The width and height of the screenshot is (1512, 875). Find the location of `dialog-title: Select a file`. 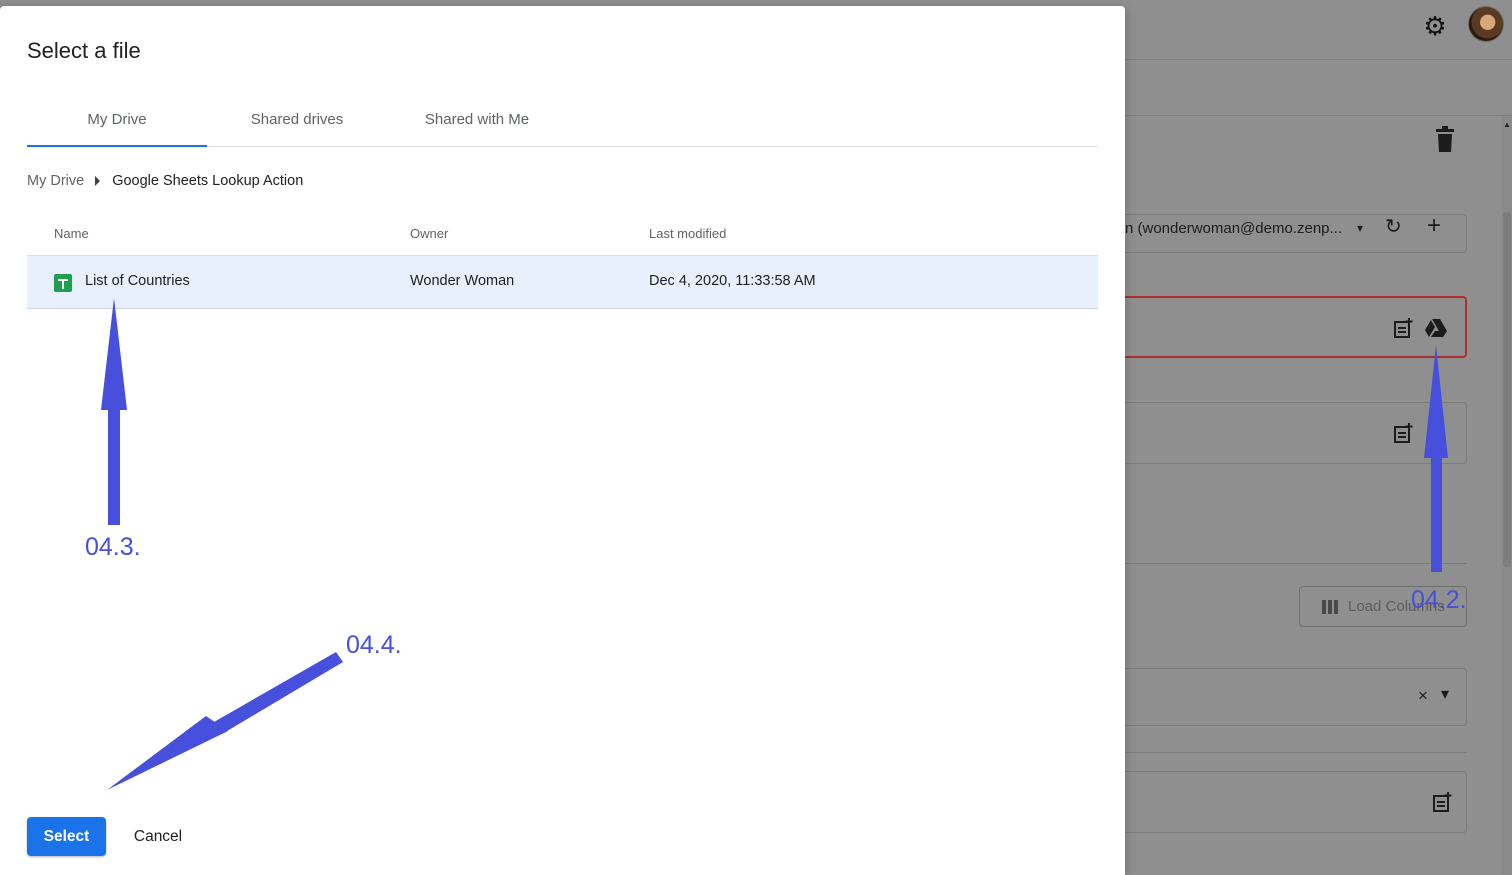

dialog-title: Select a file is located at coordinates (84, 50).